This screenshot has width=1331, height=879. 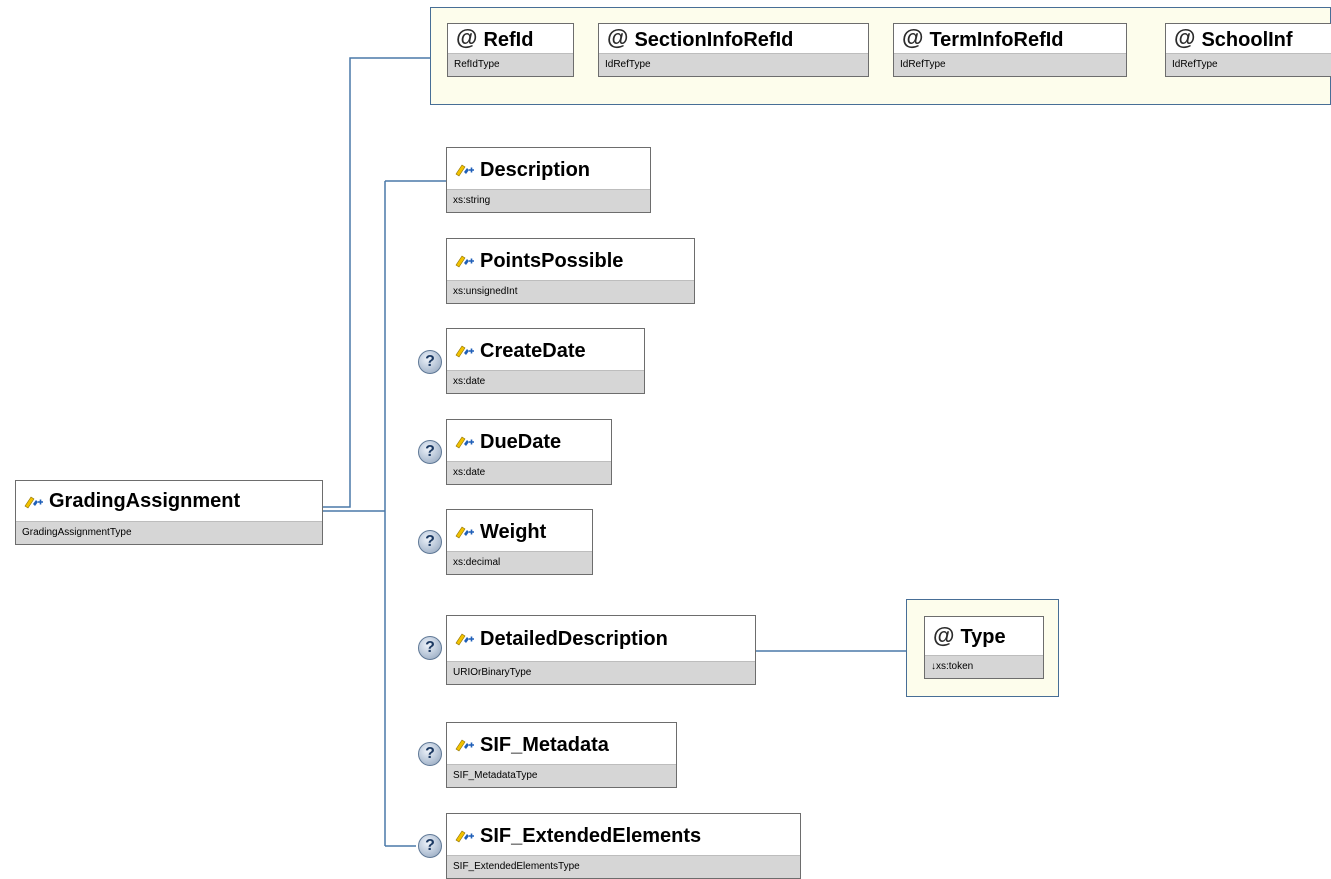 I want to click on element-type: xs:unsignedInt, so click(x=570, y=291).